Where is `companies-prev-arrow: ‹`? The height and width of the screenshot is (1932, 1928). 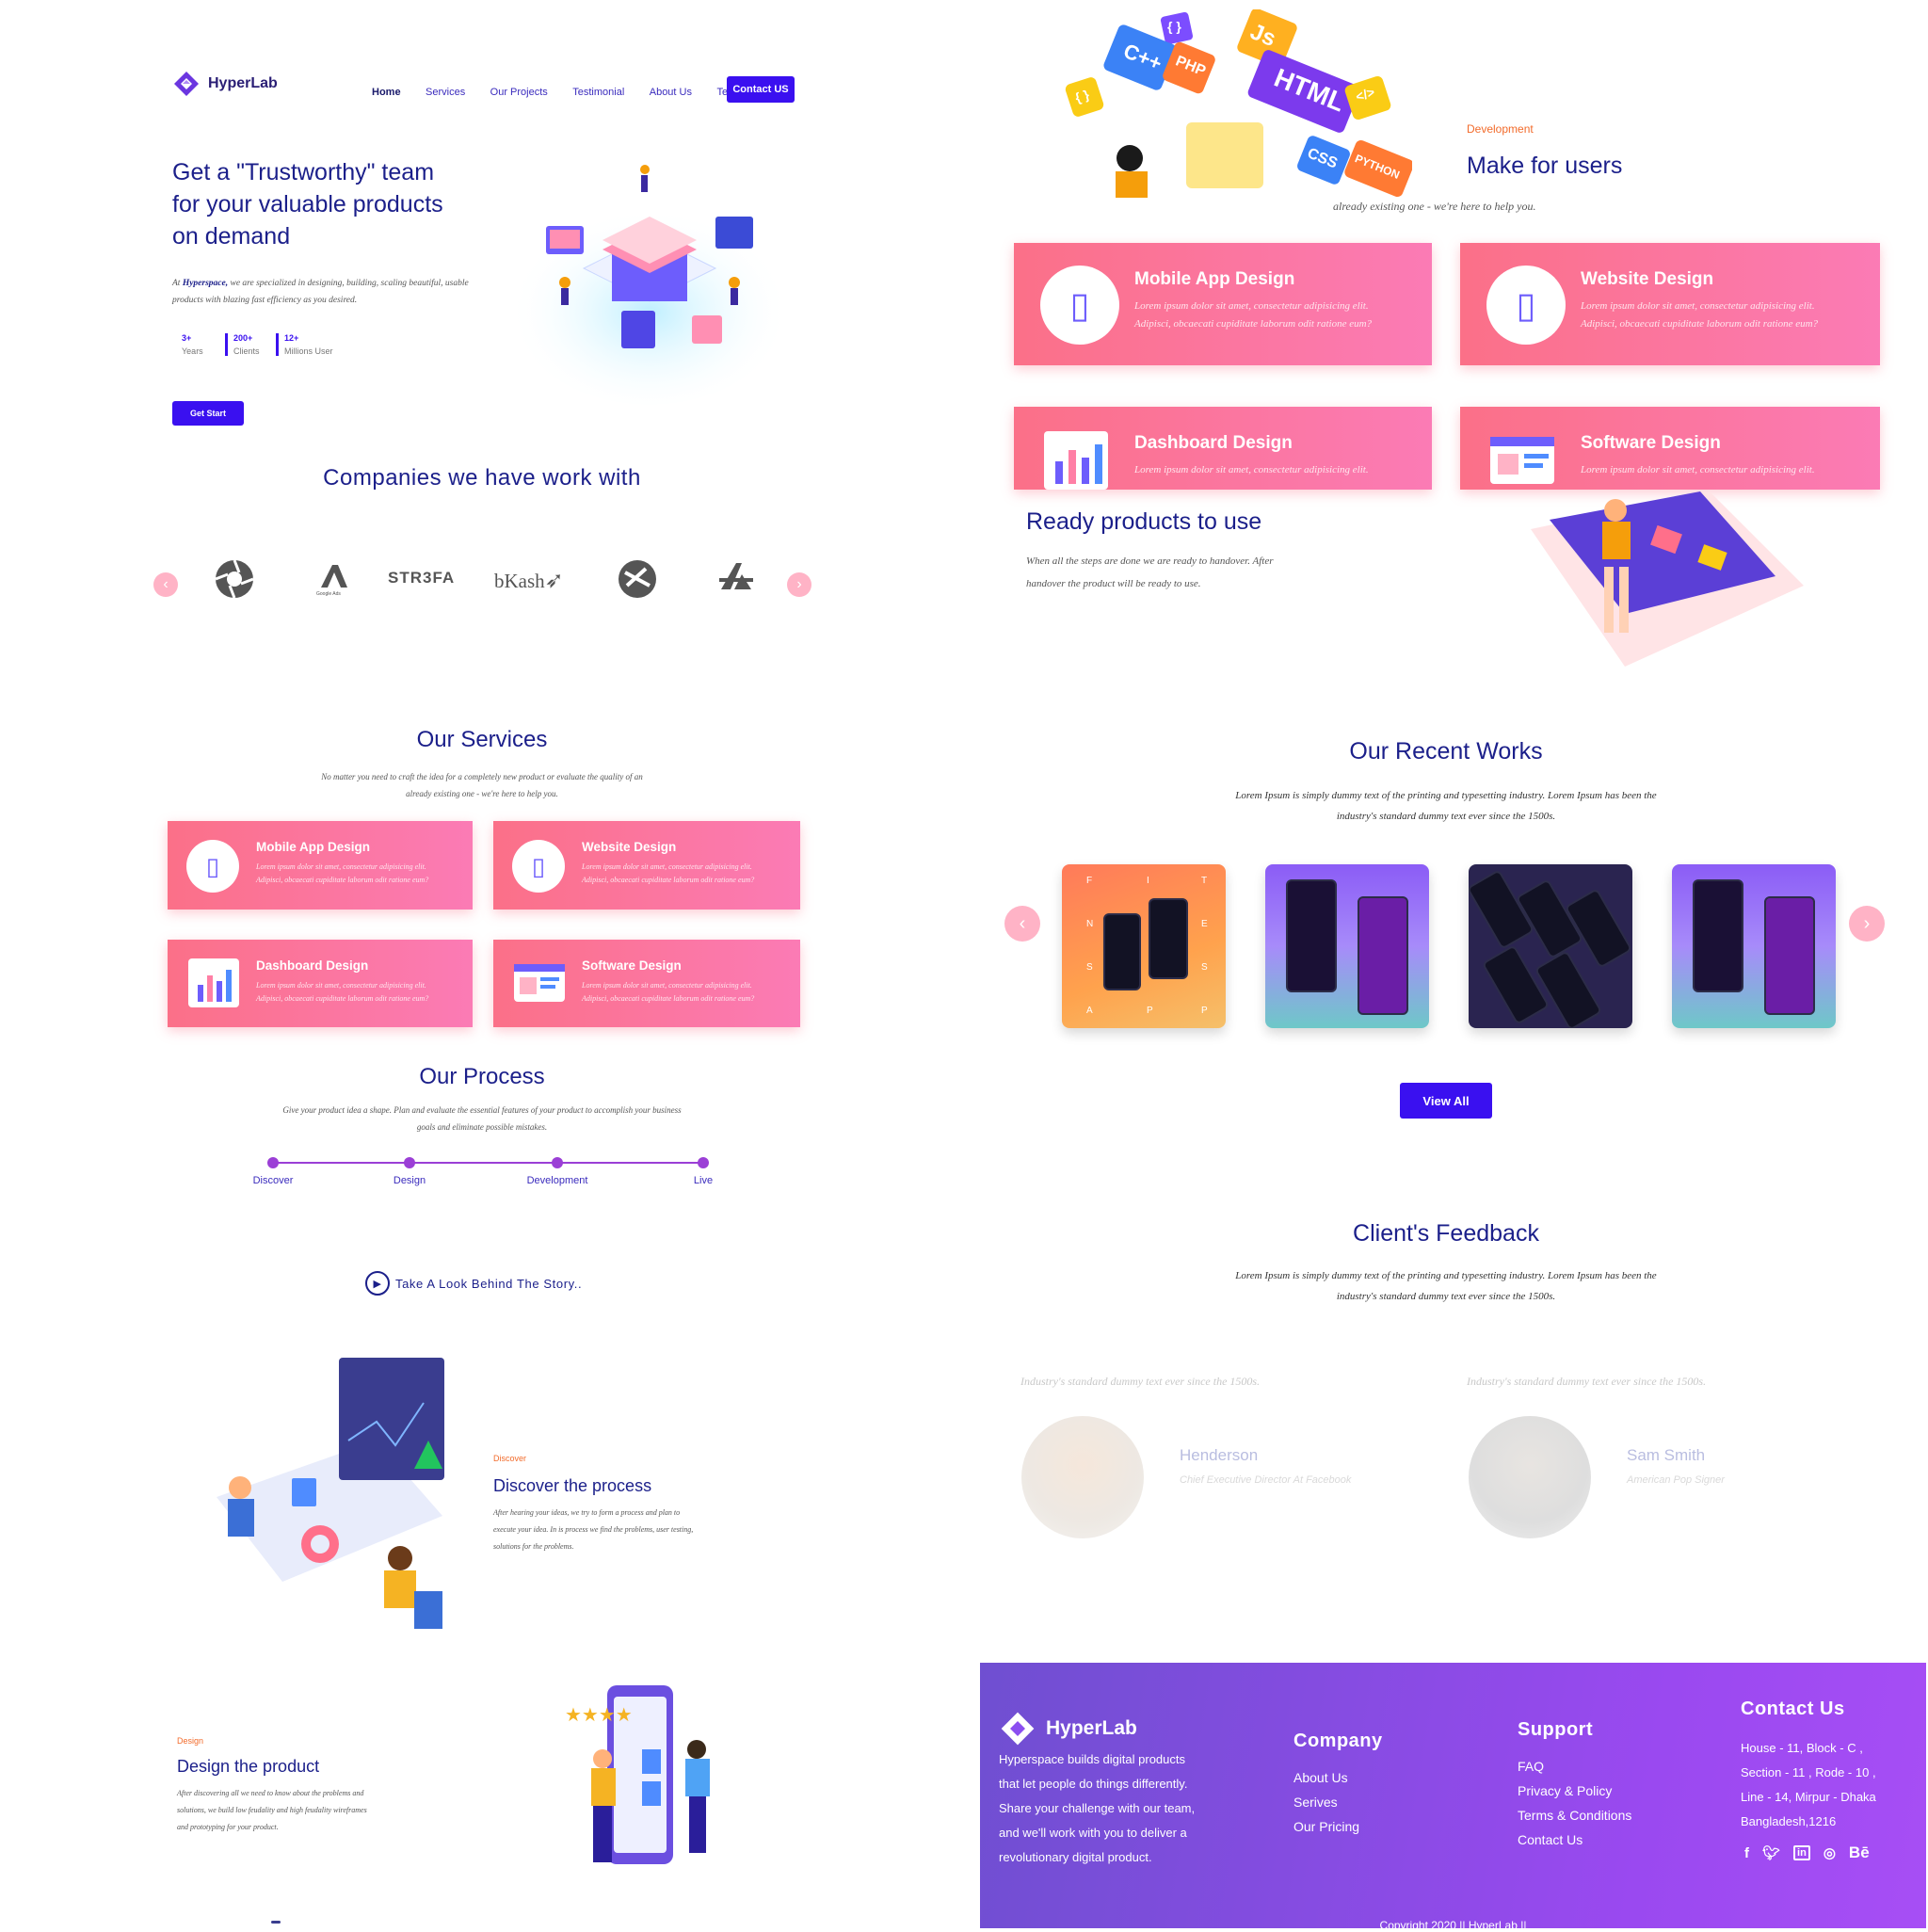
companies-prev-arrow: ‹ is located at coordinates (165, 584).